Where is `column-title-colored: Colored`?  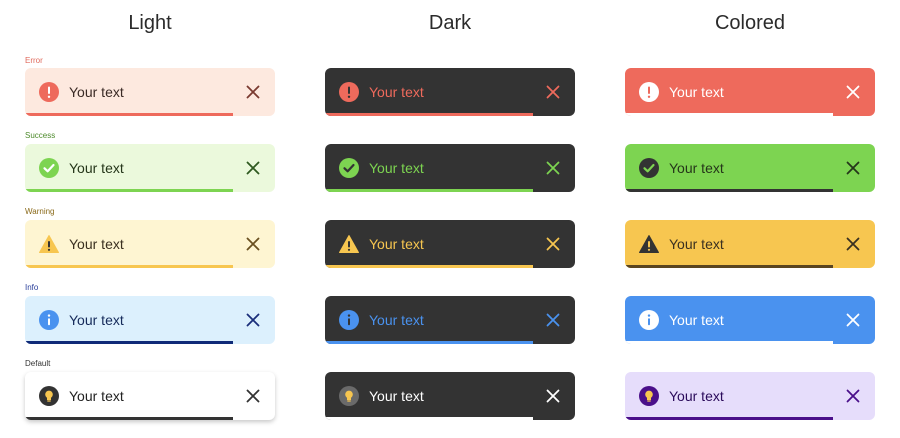
column-title-colored: Colored is located at coordinates (750, 23).